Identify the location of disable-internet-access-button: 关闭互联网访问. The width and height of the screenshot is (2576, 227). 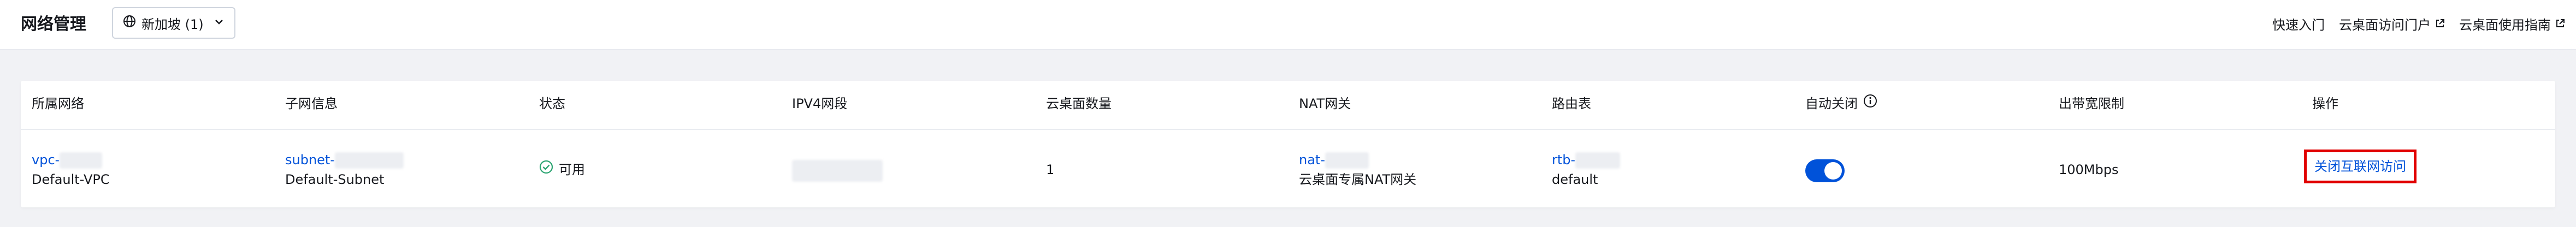
(2360, 166).